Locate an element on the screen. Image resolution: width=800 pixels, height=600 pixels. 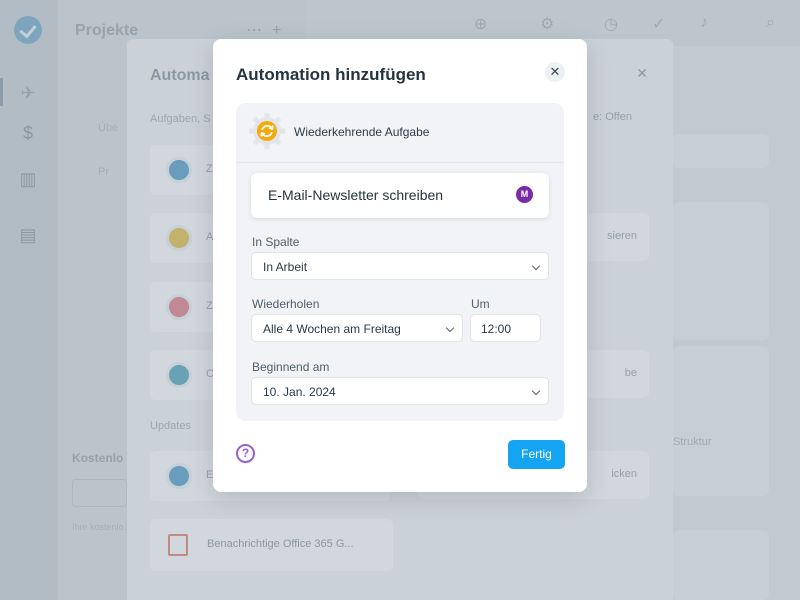
column-select-value: In Arbeit is located at coordinates (285, 267).